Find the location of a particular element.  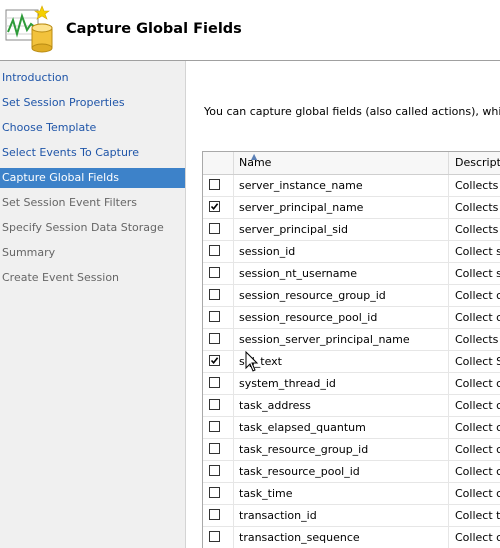

table-row: task_address Collect cu is located at coordinates (351, 406).